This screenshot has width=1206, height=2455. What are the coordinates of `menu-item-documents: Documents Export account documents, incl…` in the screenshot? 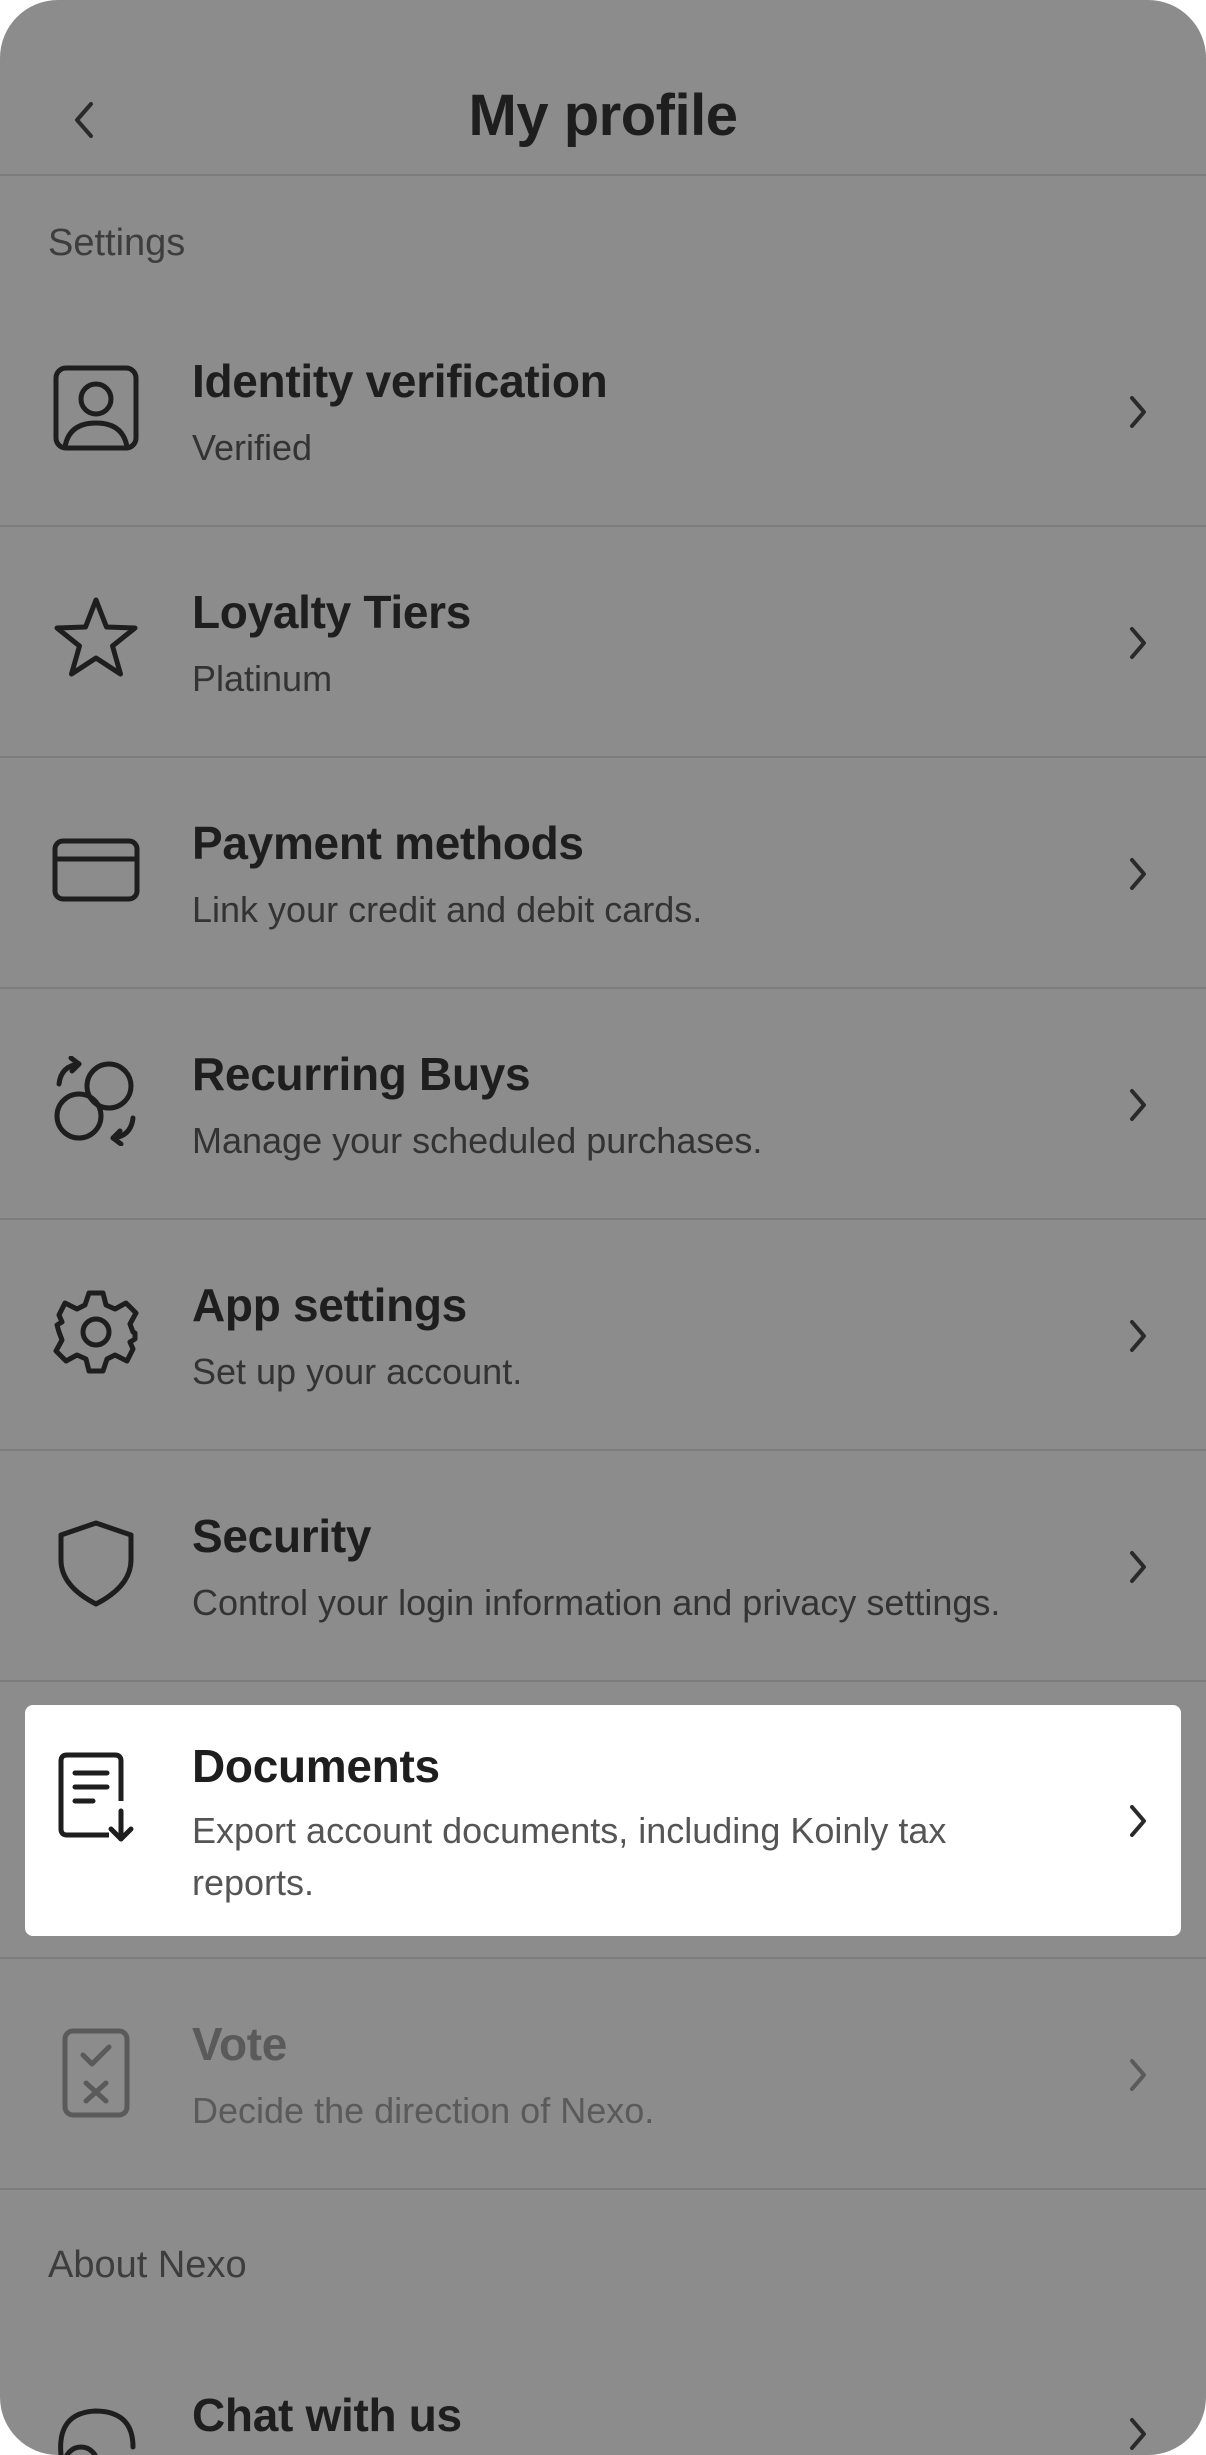 It's located at (603, 1820).